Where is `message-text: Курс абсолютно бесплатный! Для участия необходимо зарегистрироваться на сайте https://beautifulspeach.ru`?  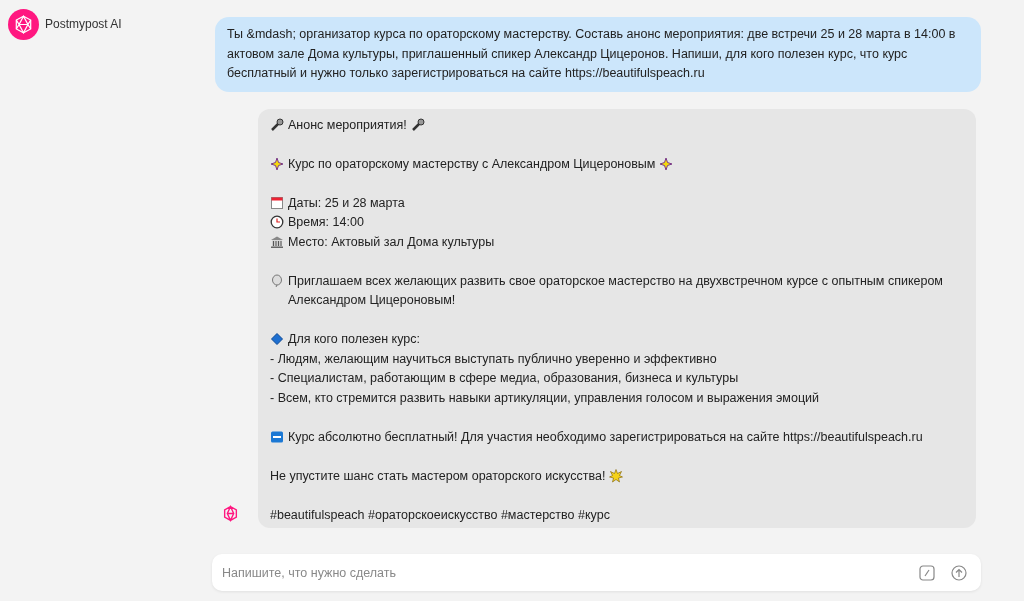
message-text: Курс абсолютно бесплатный! Для участия необходимо зарегистрироваться на сайте https://beautifulspeach.ru is located at coordinates (605, 437).